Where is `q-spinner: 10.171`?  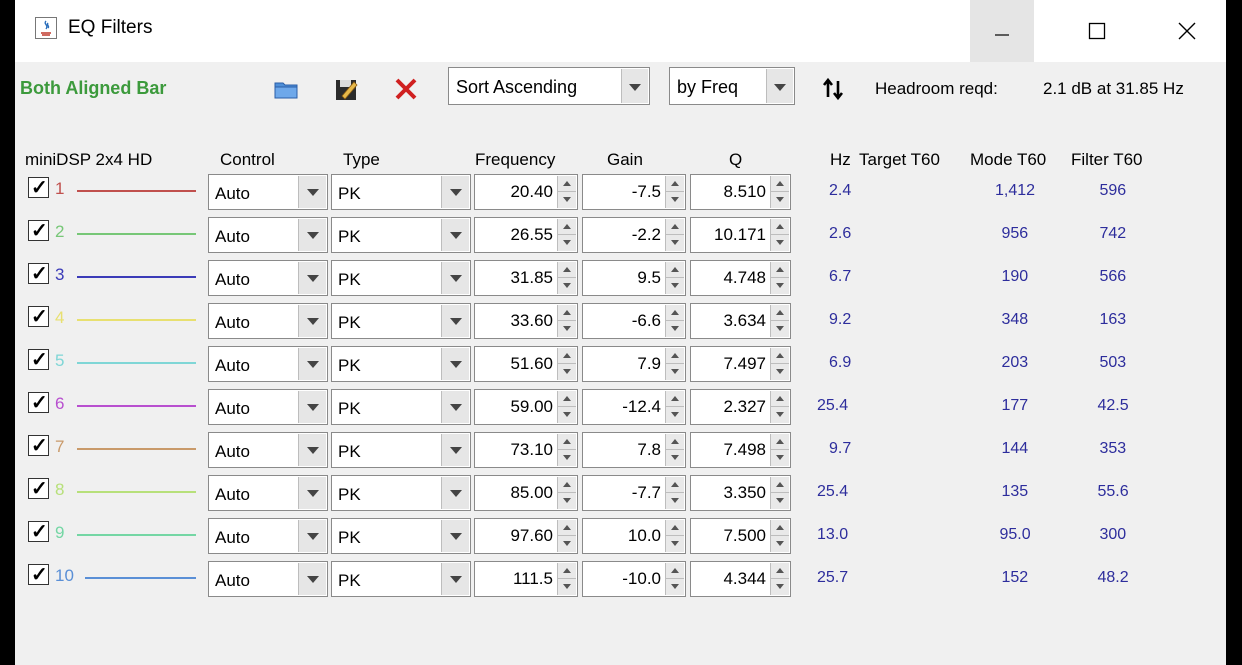 q-spinner: 10.171 is located at coordinates (740, 235).